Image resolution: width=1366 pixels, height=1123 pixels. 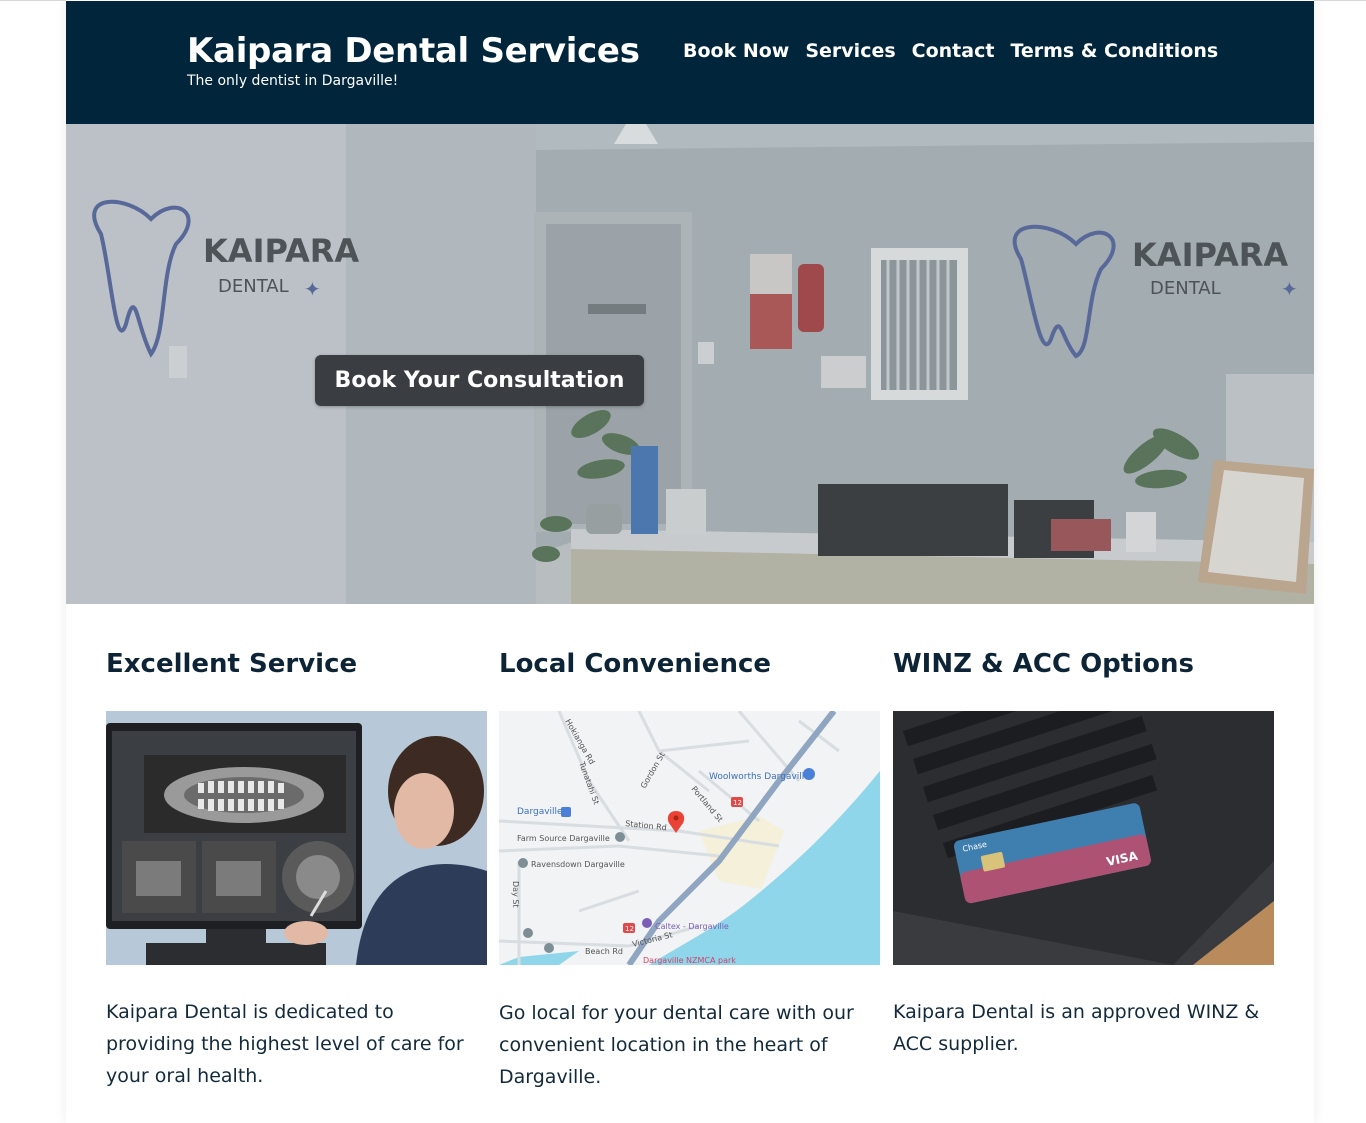 What do you see at coordinates (540, 812) in the screenshot?
I see `svg-text: Dargaville` at bounding box center [540, 812].